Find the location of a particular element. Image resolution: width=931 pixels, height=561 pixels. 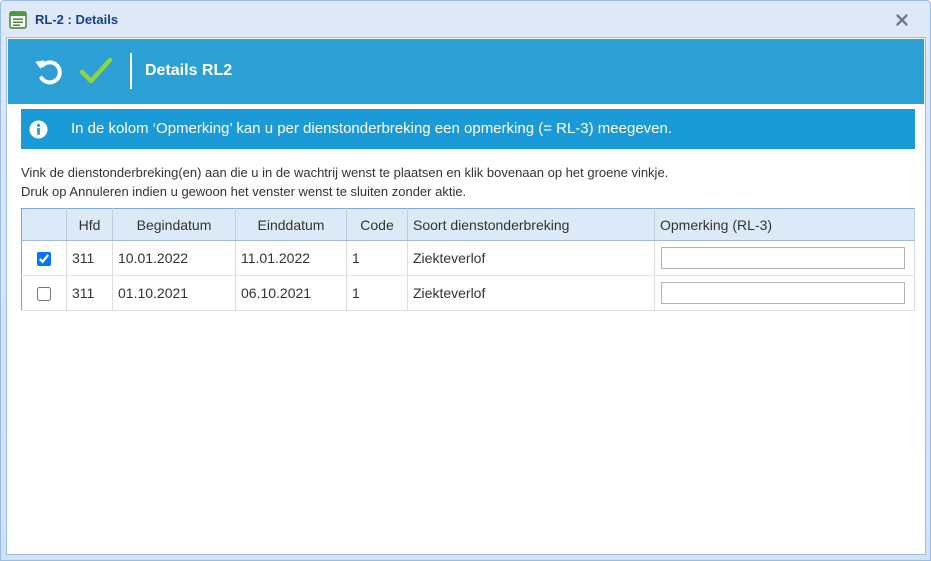

close-icon is located at coordinates (902, 20).